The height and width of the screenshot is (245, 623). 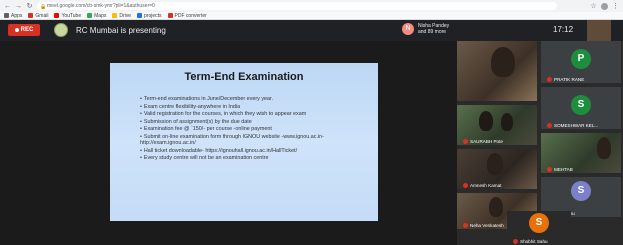 What do you see at coordinates (13, 16) in the screenshot?
I see `bookmark-apps: Apps` at bounding box center [13, 16].